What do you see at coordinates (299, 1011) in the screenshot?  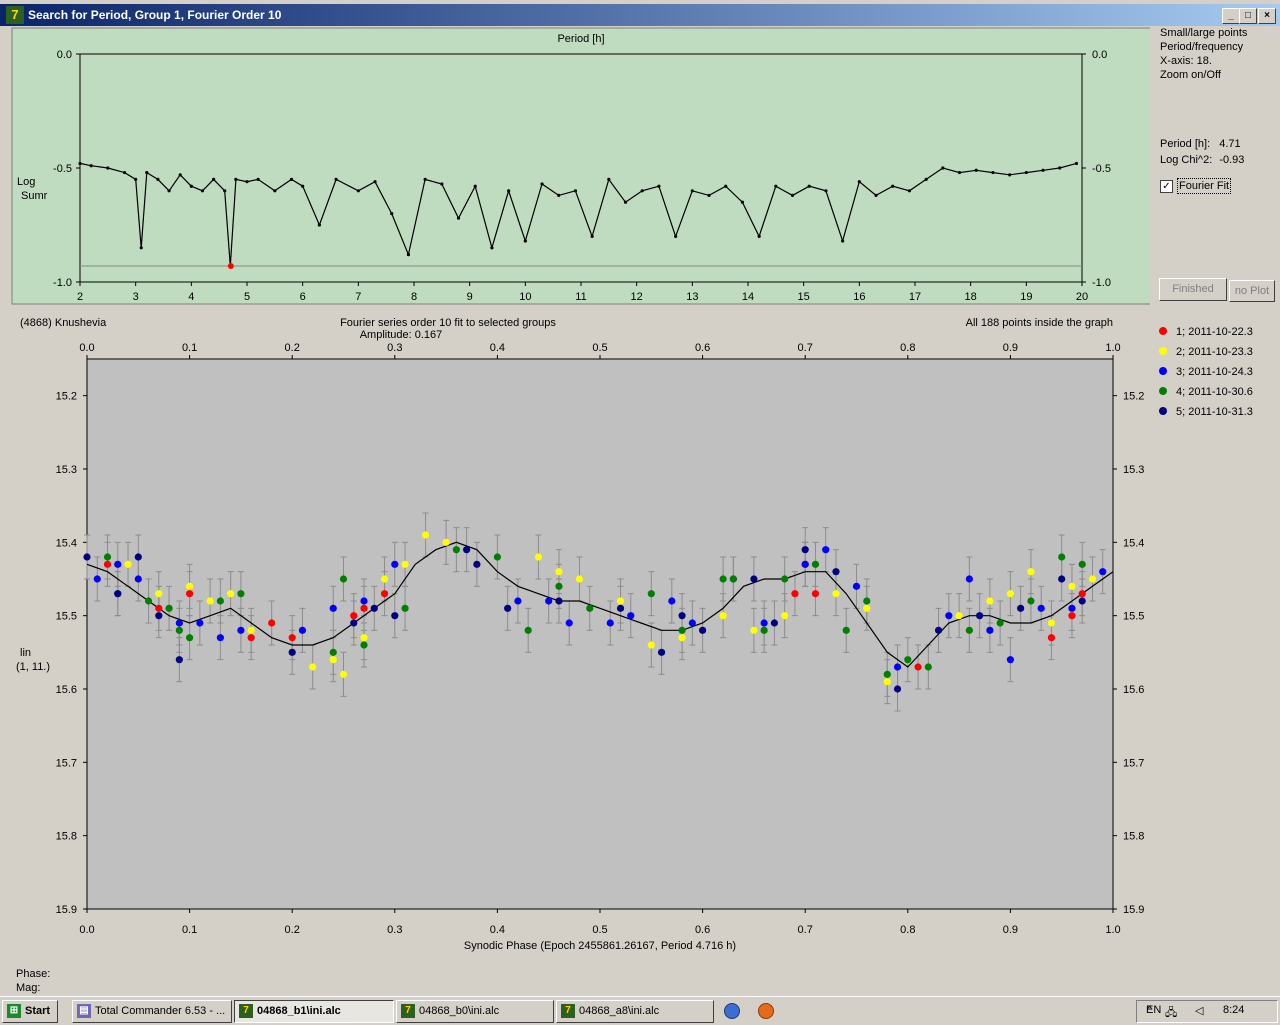 I see `task-label: 04868_b1\ini.alc` at bounding box center [299, 1011].